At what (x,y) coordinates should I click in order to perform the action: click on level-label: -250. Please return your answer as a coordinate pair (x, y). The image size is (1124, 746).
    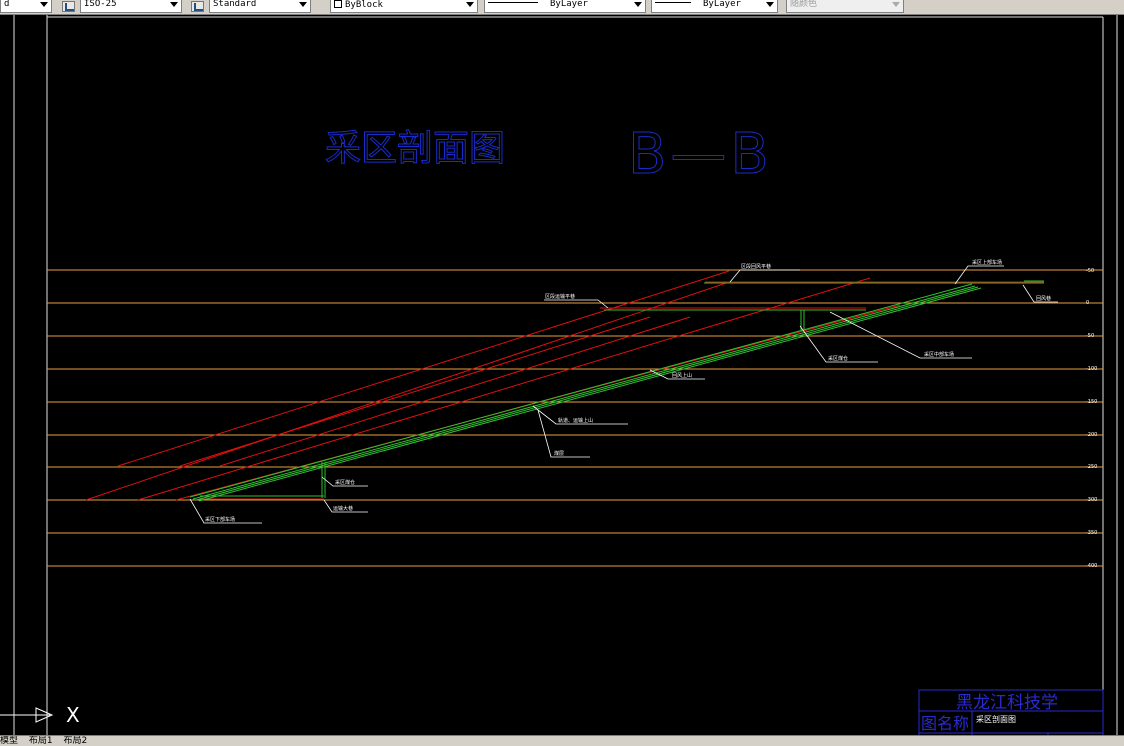
    Looking at the image, I should click on (1091, 467).